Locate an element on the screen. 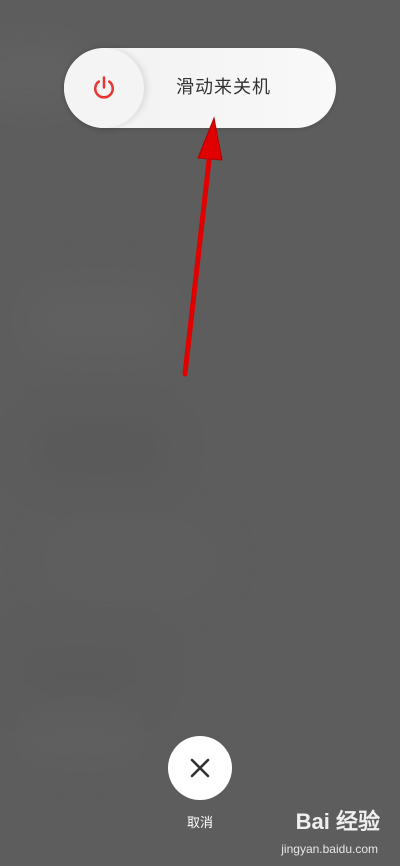 This screenshot has width=400, height=866. cancel-label: 取消 is located at coordinates (199, 823).